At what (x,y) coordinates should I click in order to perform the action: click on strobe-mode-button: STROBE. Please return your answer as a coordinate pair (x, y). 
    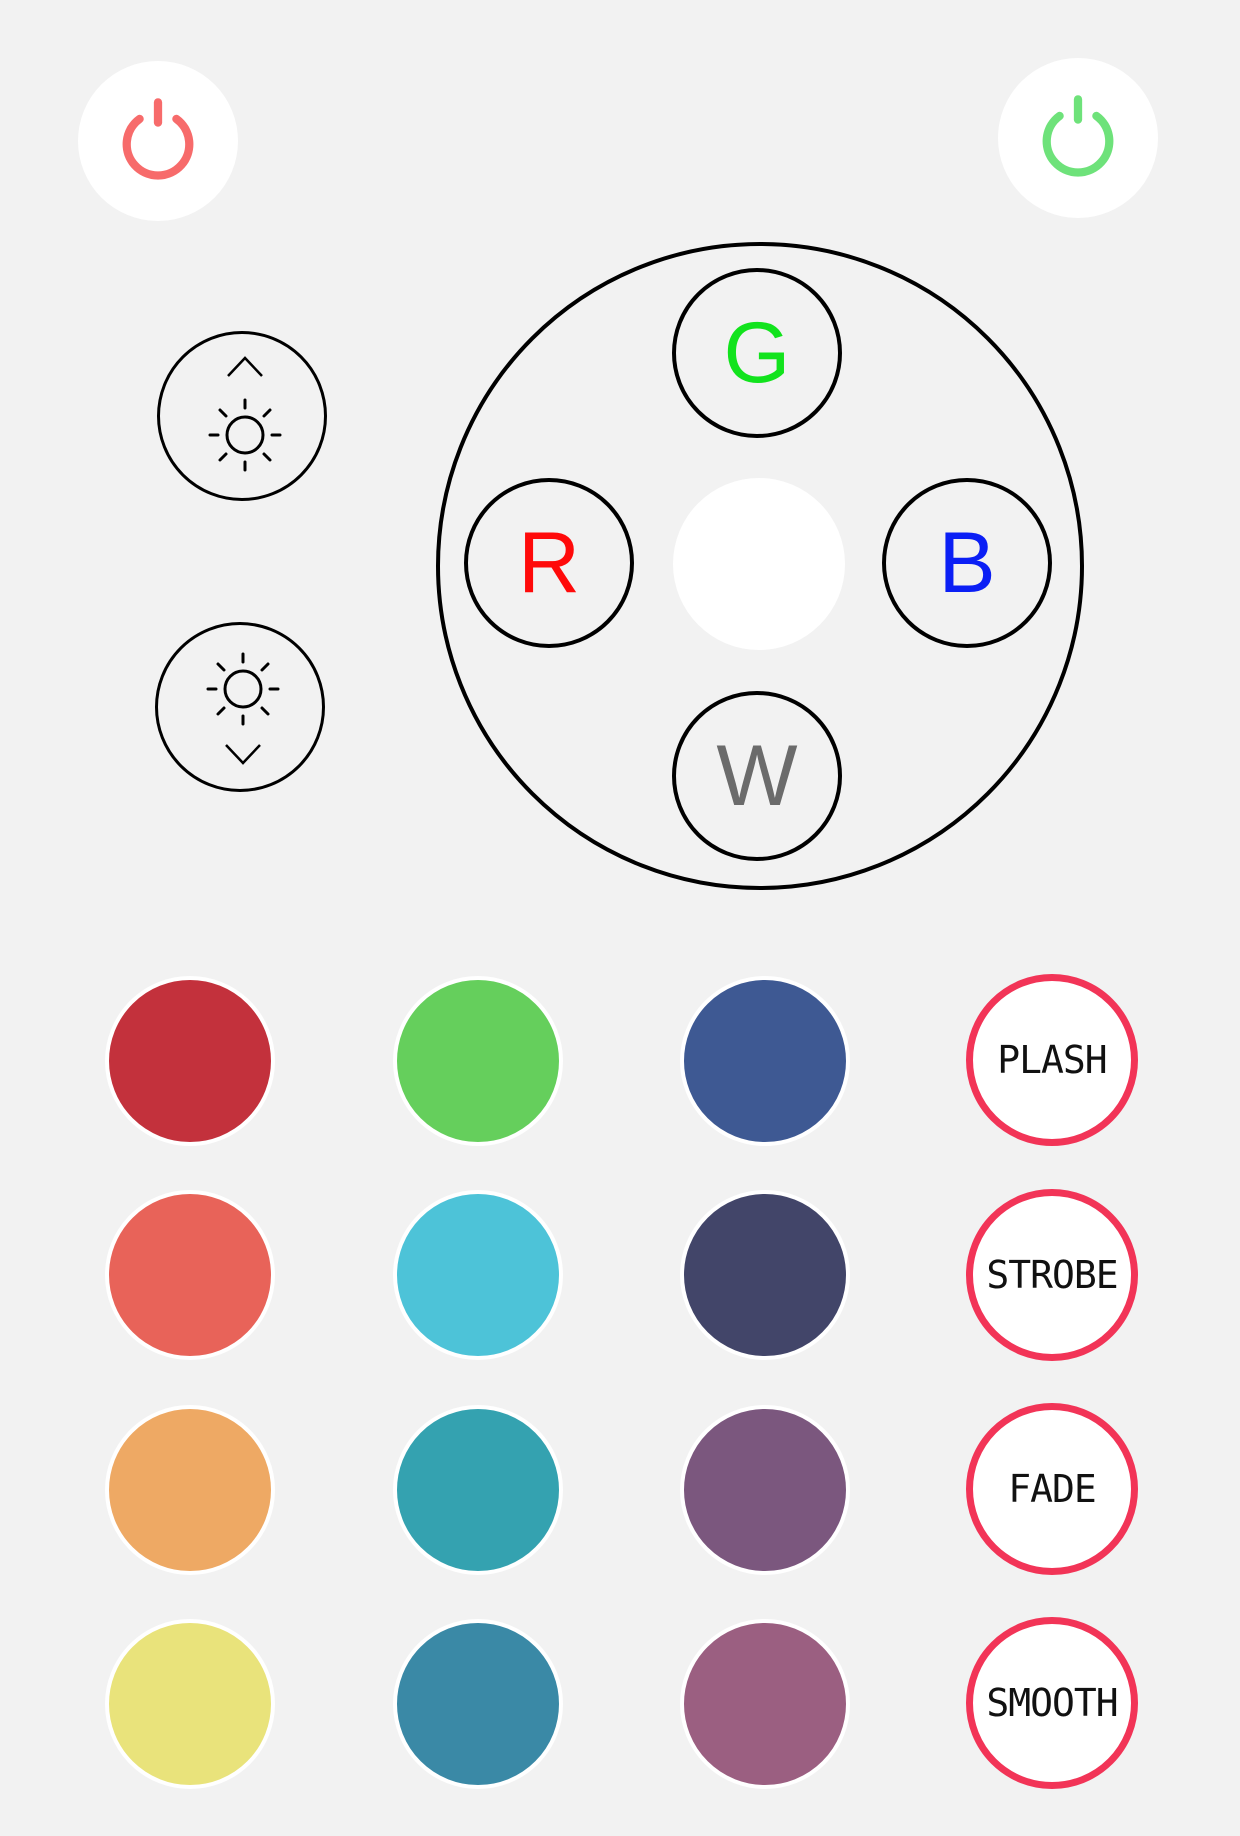
    Looking at the image, I should click on (1052, 1275).